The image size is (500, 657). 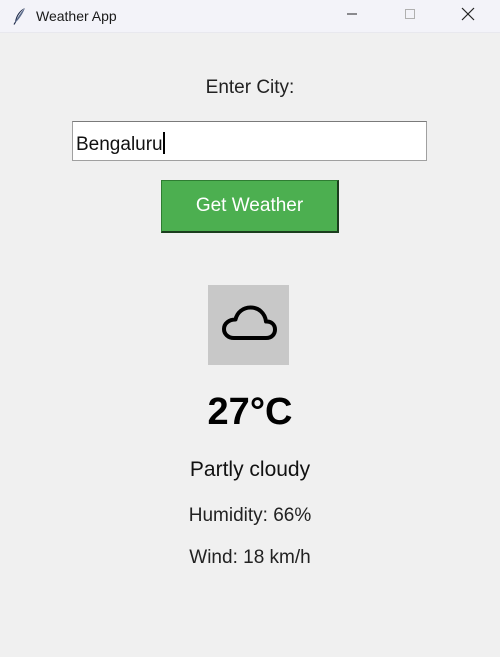 I want to click on weather-icon-box, so click(x=248, y=325).